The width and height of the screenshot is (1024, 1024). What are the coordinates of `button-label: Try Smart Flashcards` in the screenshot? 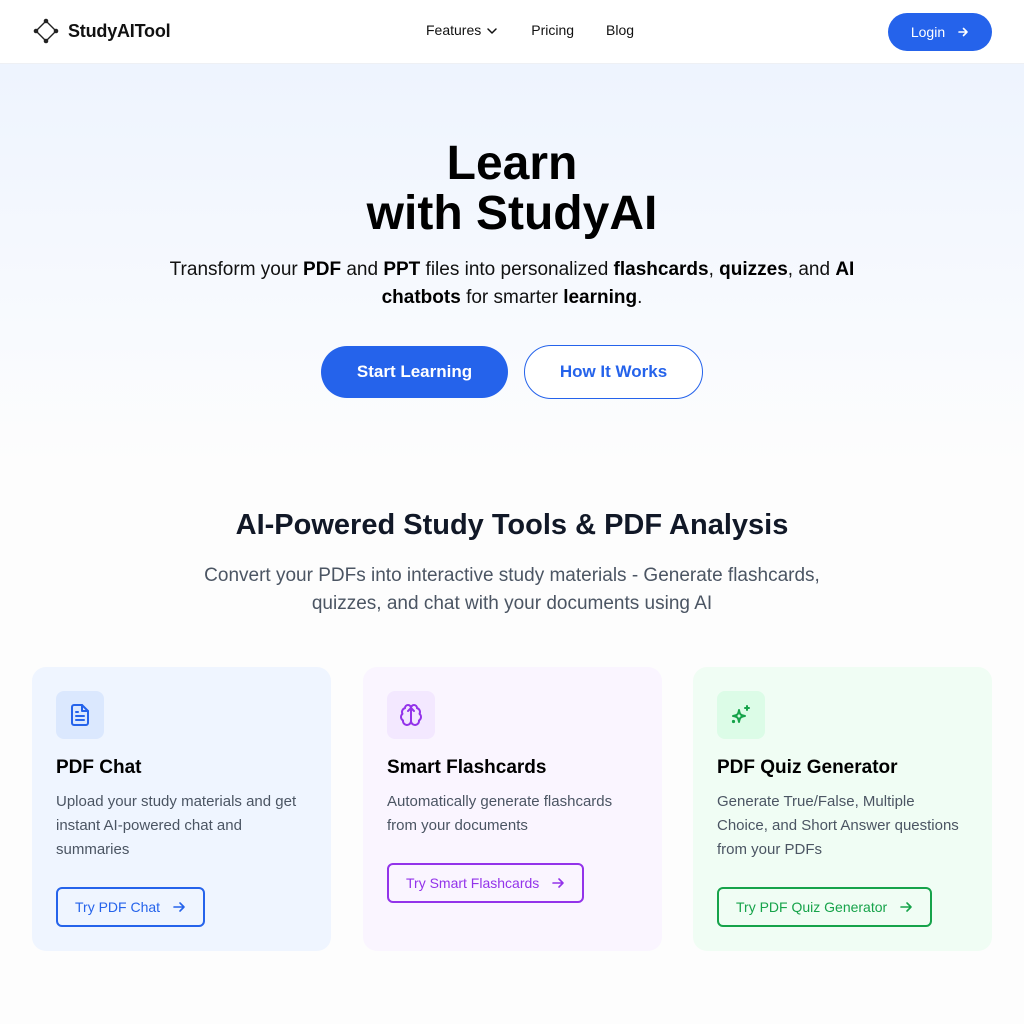 It's located at (473, 883).